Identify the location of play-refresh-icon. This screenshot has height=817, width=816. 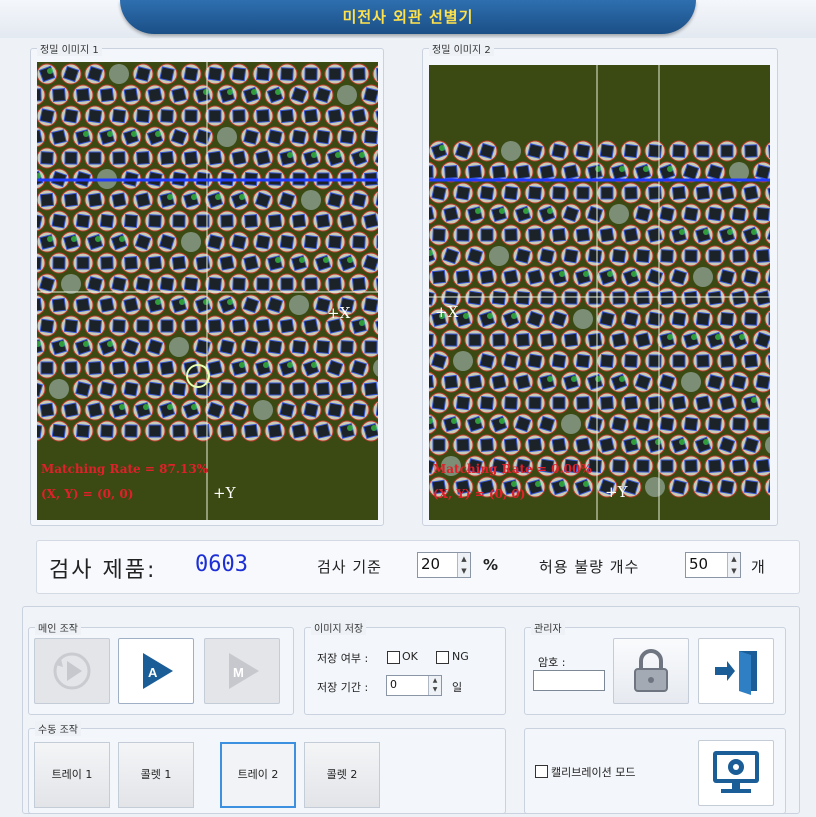
(72, 671).